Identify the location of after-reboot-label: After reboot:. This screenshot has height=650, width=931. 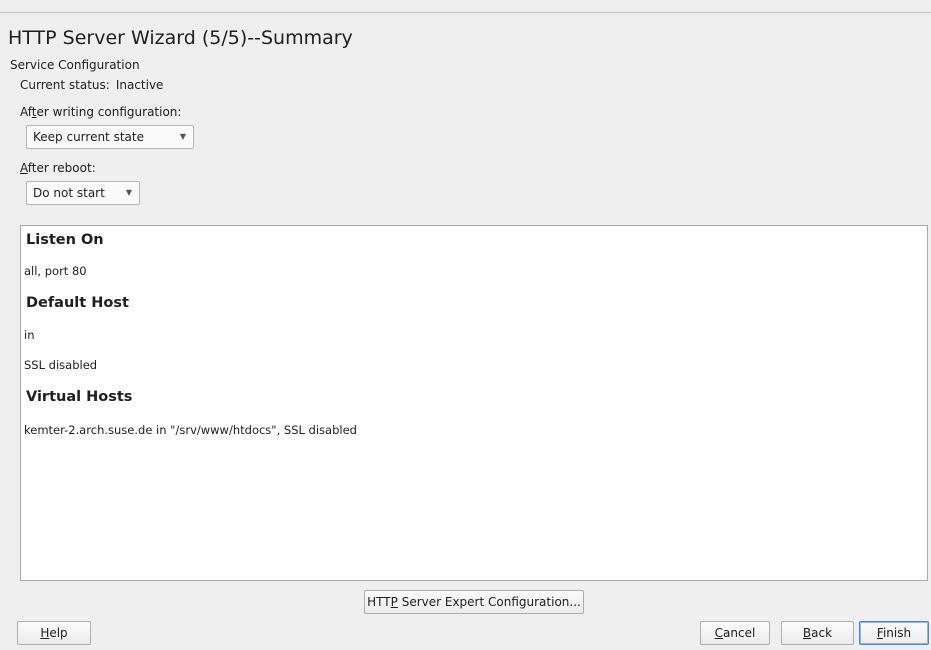
(58, 168).